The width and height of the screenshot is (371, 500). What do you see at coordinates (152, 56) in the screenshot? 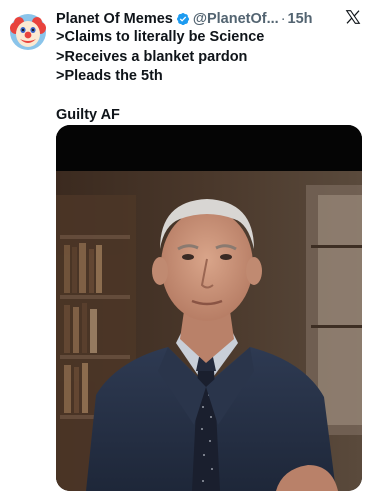
I see `tweet-line: >Receives a blanket pardon` at bounding box center [152, 56].